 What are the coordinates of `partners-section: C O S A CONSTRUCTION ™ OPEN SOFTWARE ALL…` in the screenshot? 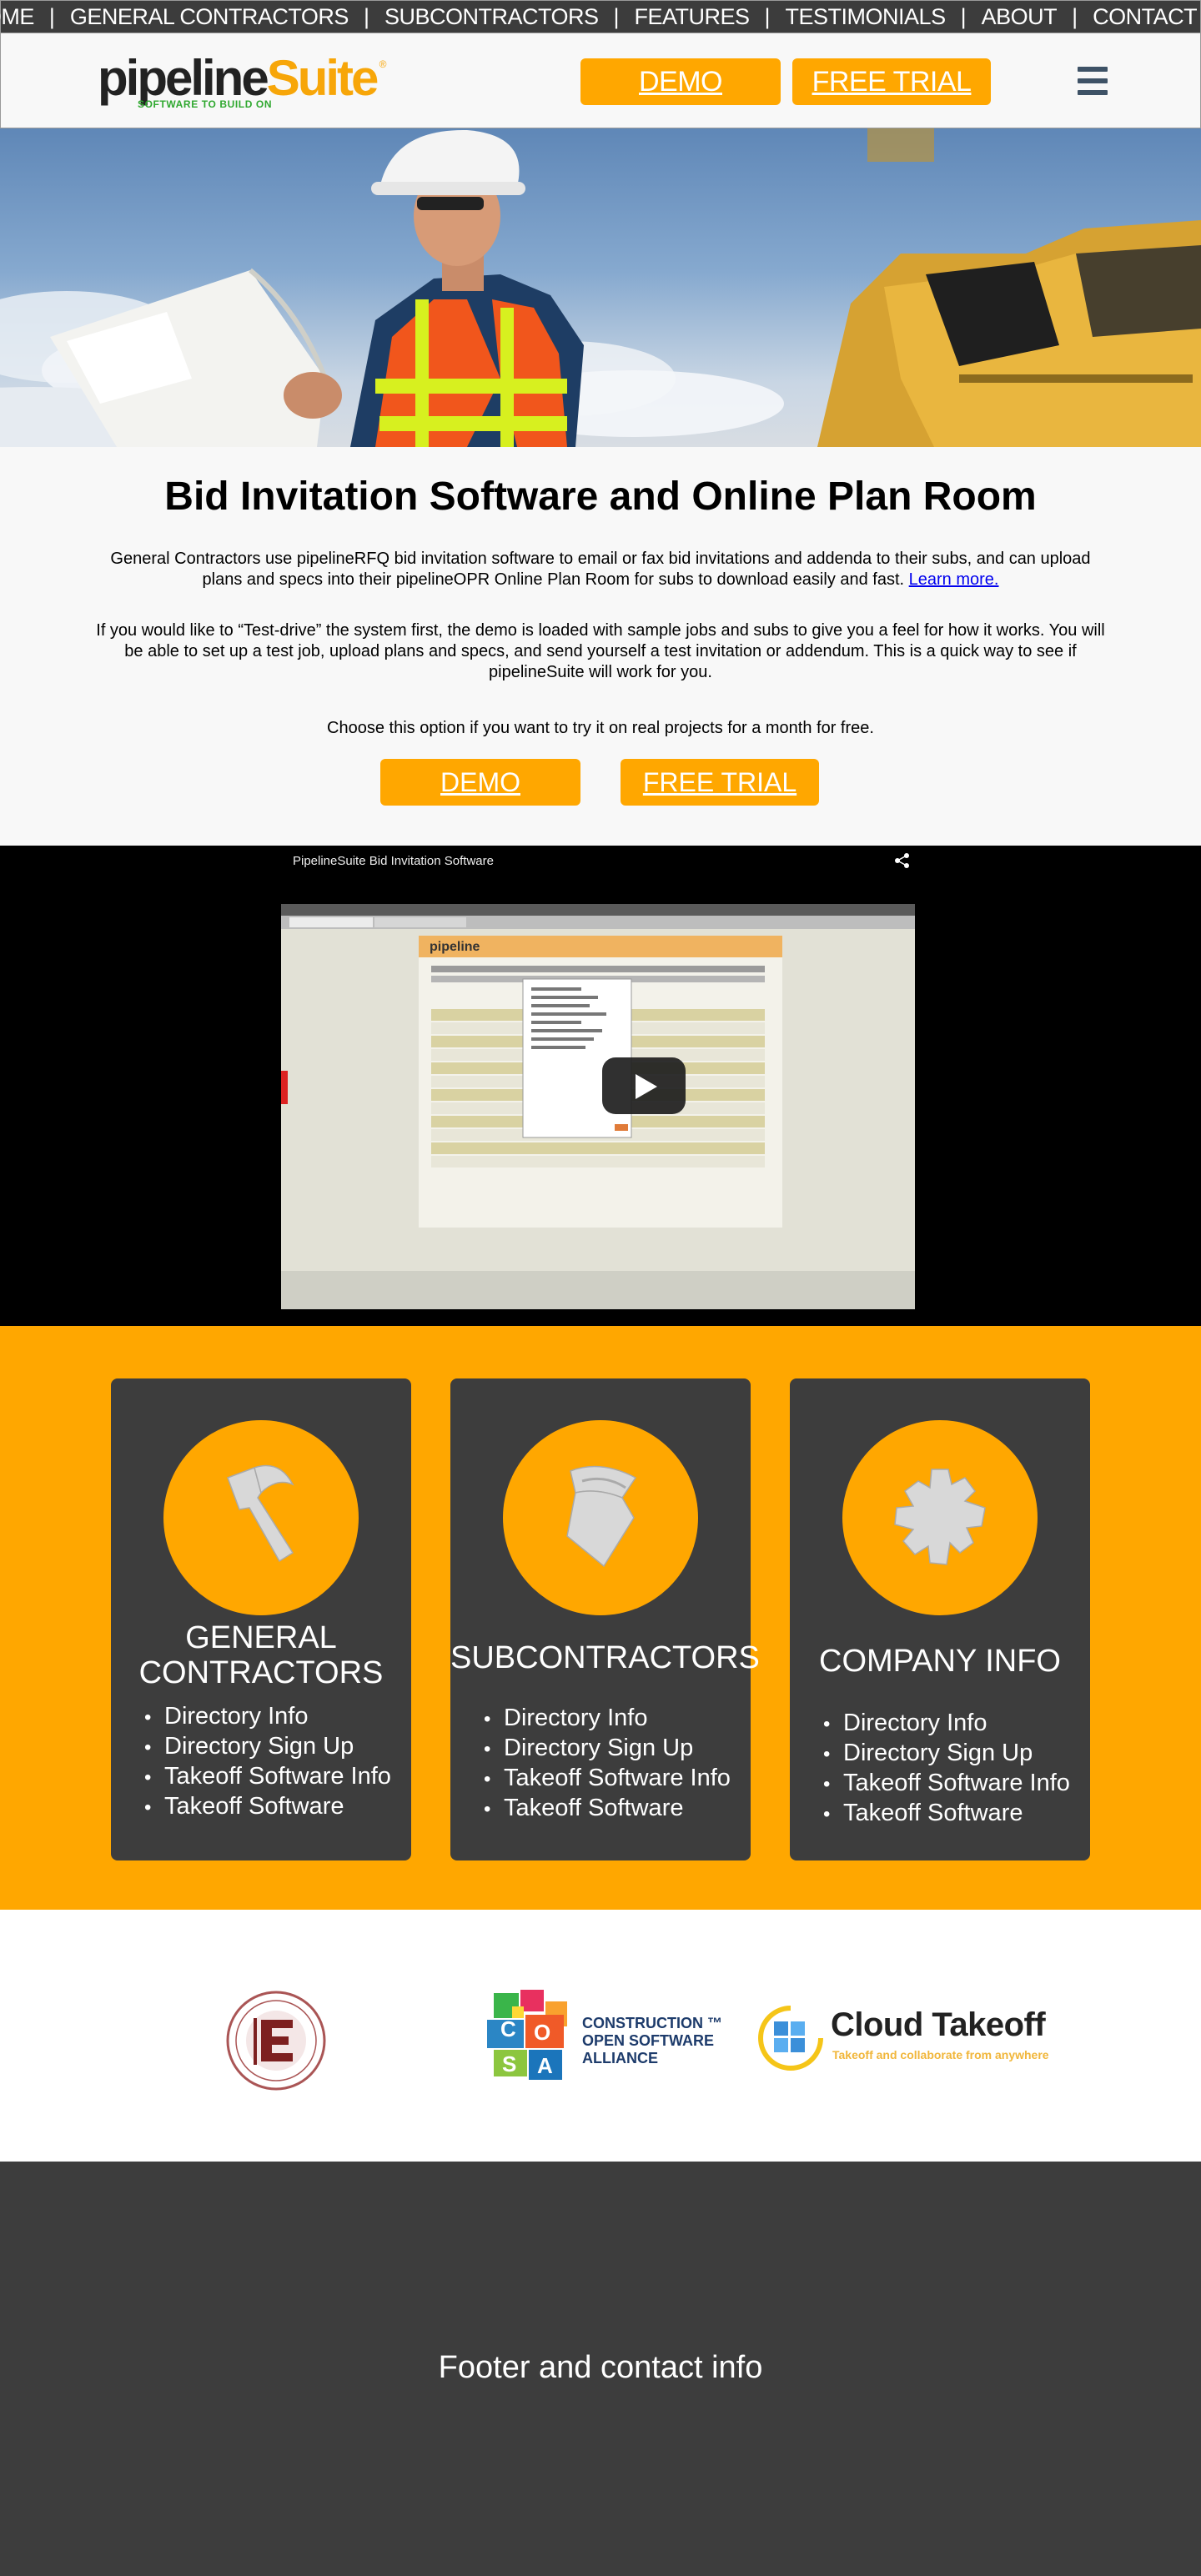 It's located at (601, 2036).